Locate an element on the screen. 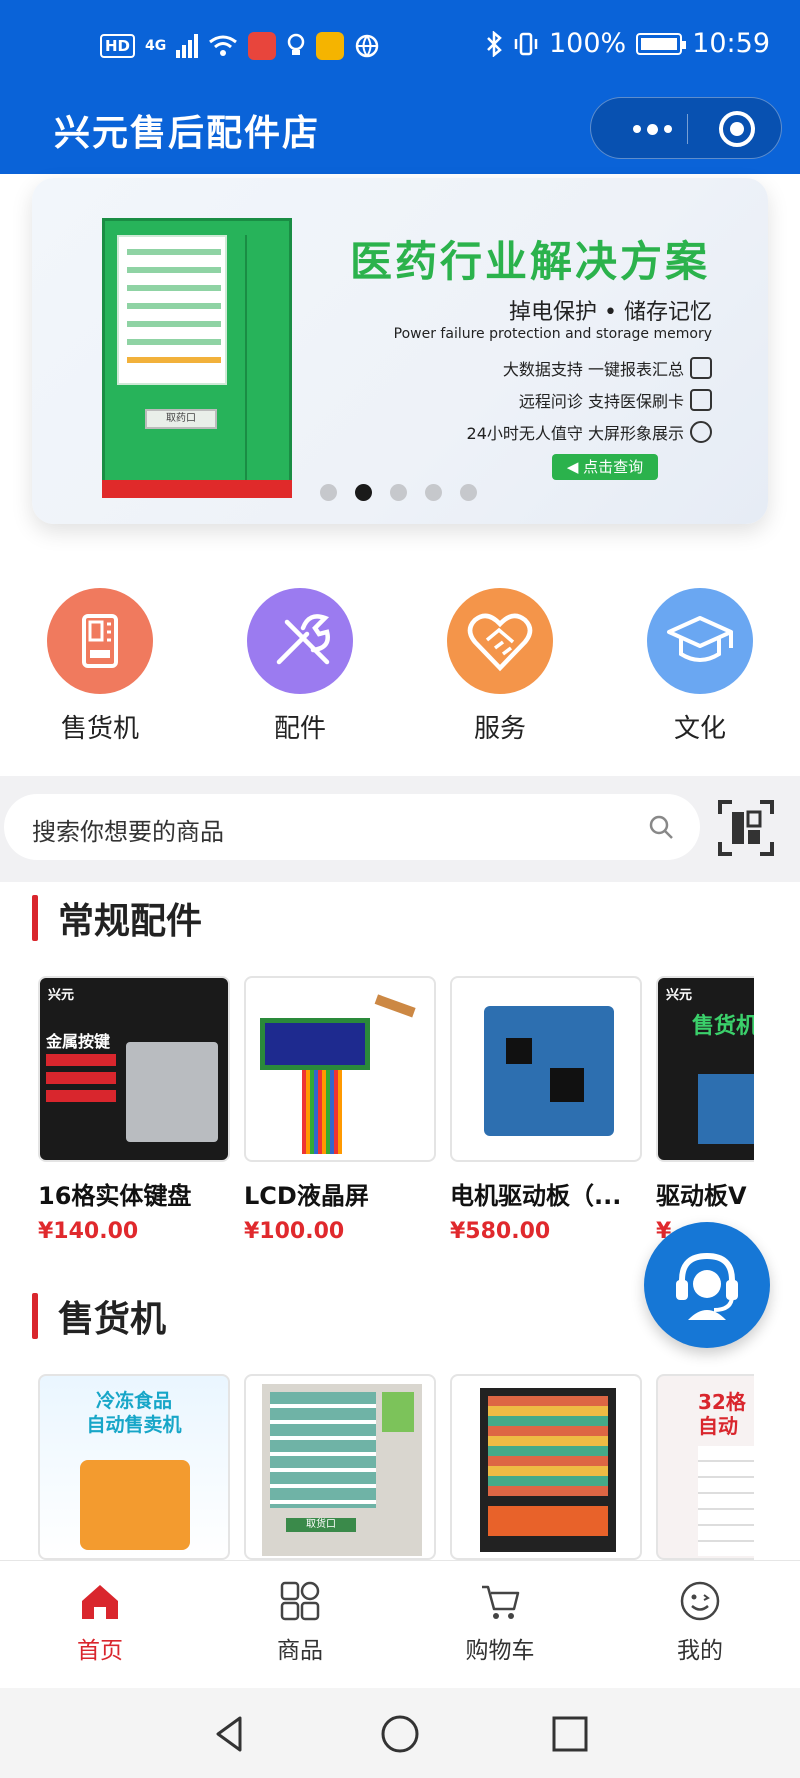 This screenshot has width=800, height=1778. tab-label: 商品 is located at coordinates (300, 1651).